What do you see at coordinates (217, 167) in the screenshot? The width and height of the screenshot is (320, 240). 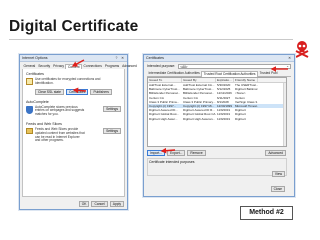 I see `intended-purposes-box: Certificate intended purposes` at bounding box center [217, 167].